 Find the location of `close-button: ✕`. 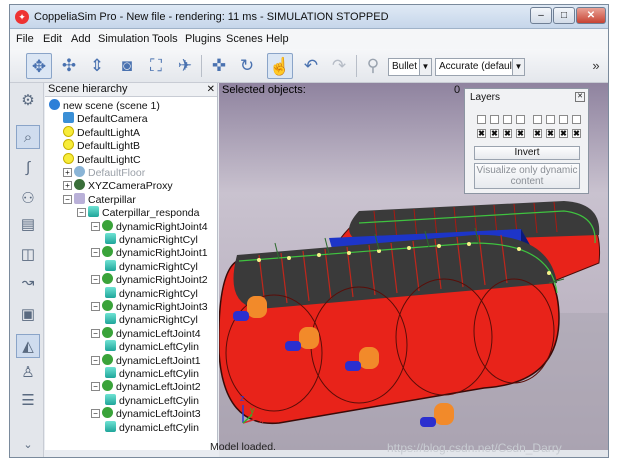

close-button: ✕ is located at coordinates (591, 15).